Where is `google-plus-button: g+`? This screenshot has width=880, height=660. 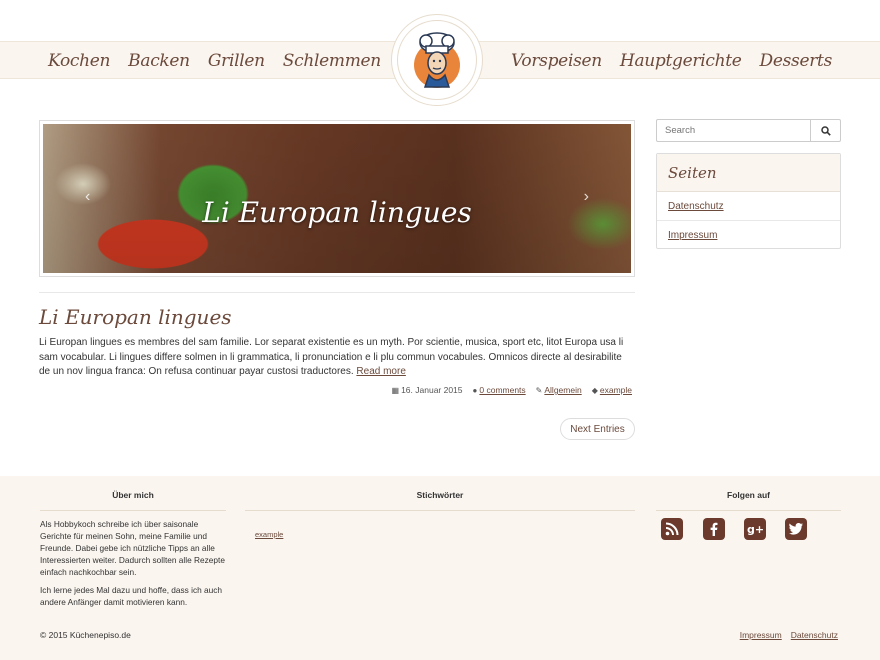 google-plus-button: g+ is located at coordinates (755, 529).